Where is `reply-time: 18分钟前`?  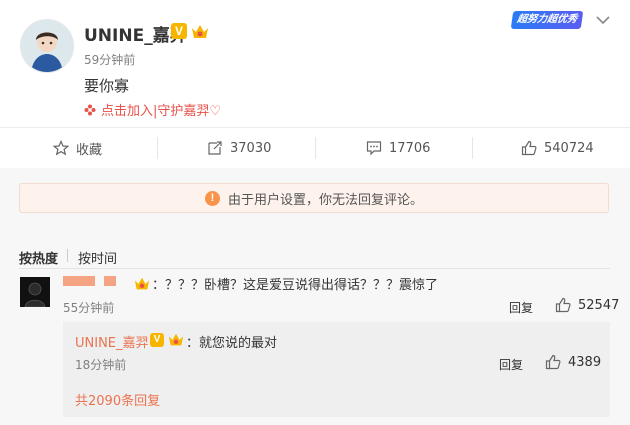 reply-time: 18分钟前 is located at coordinates (101, 365).